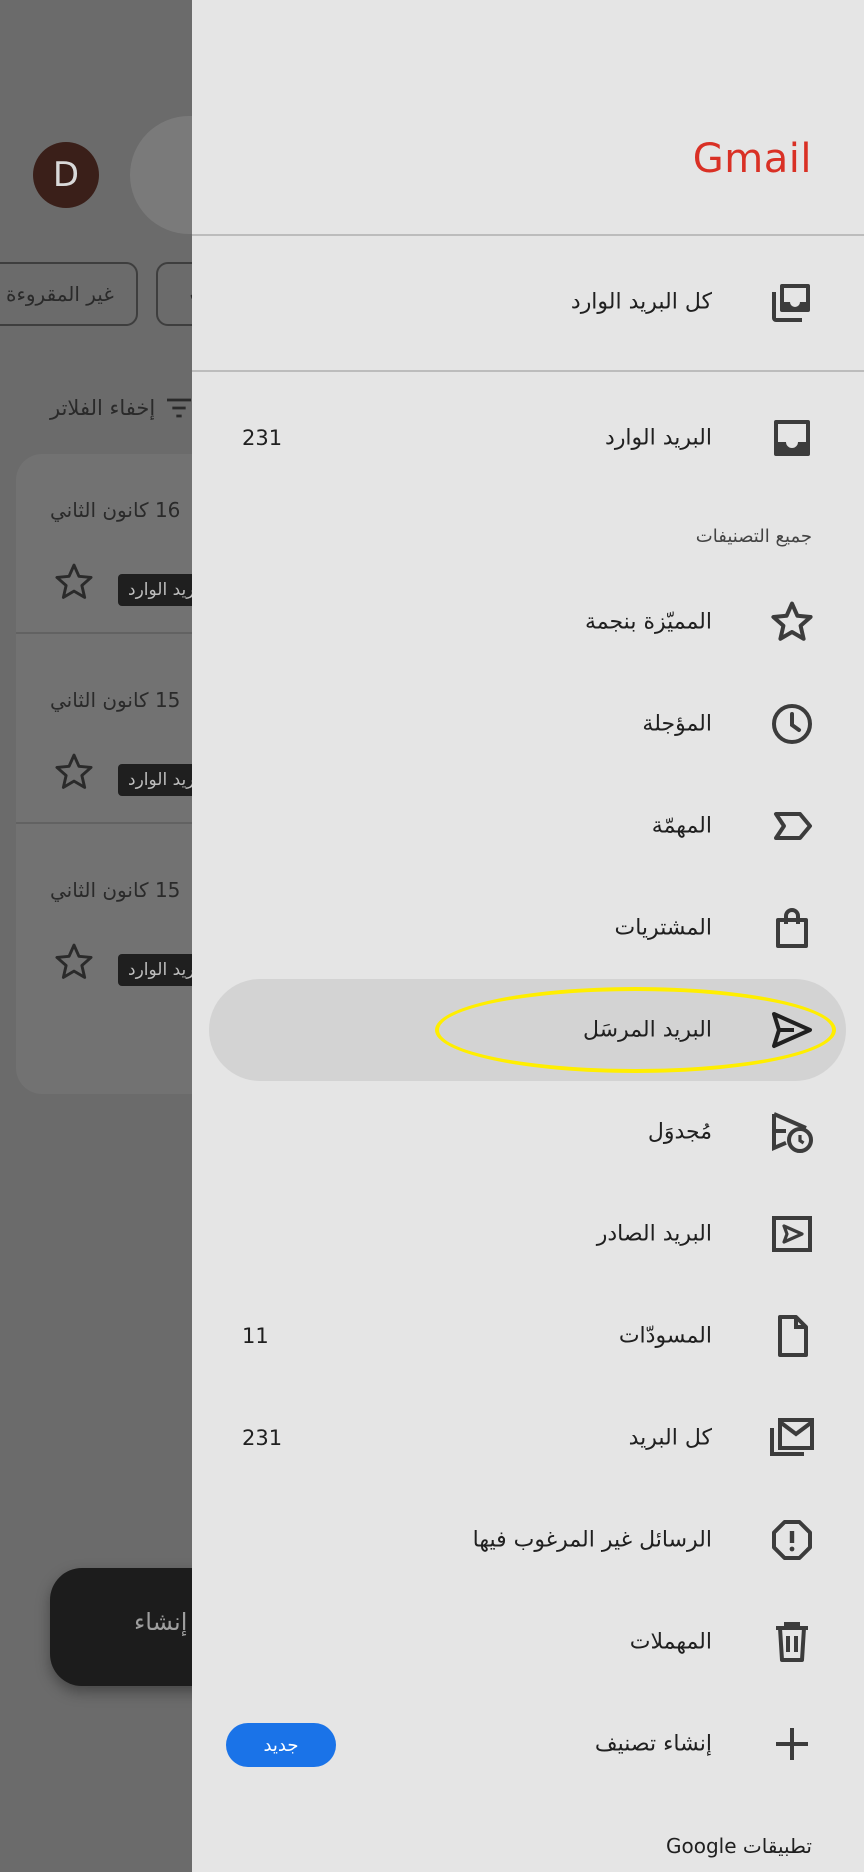 The image size is (864, 1872). What do you see at coordinates (179, 408) in the screenshot?
I see `filter-icon` at bounding box center [179, 408].